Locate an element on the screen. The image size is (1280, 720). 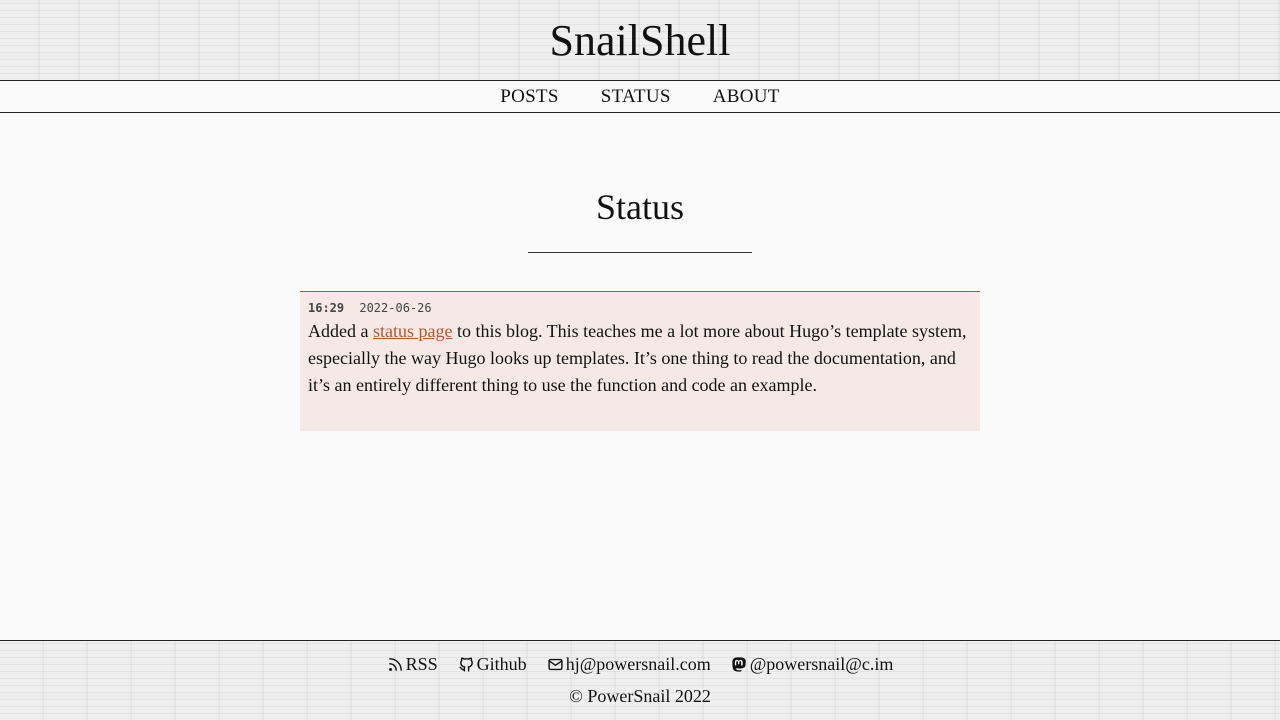
status-text-before: Added a is located at coordinates (340, 331).